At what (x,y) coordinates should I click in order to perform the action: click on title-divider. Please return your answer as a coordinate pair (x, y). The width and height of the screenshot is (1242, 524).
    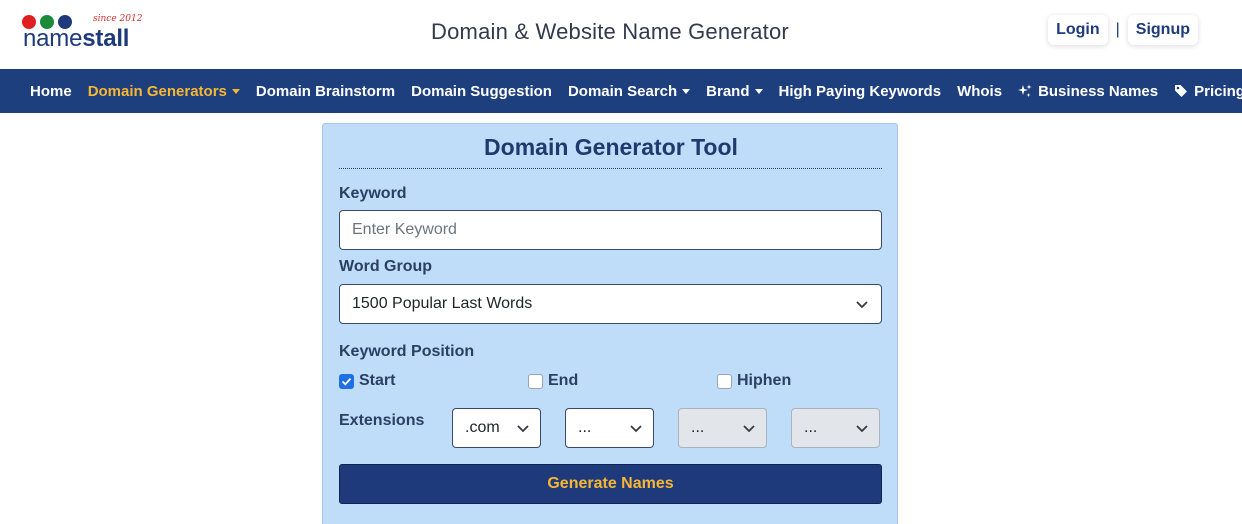
    Looking at the image, I should click on (610, 168).